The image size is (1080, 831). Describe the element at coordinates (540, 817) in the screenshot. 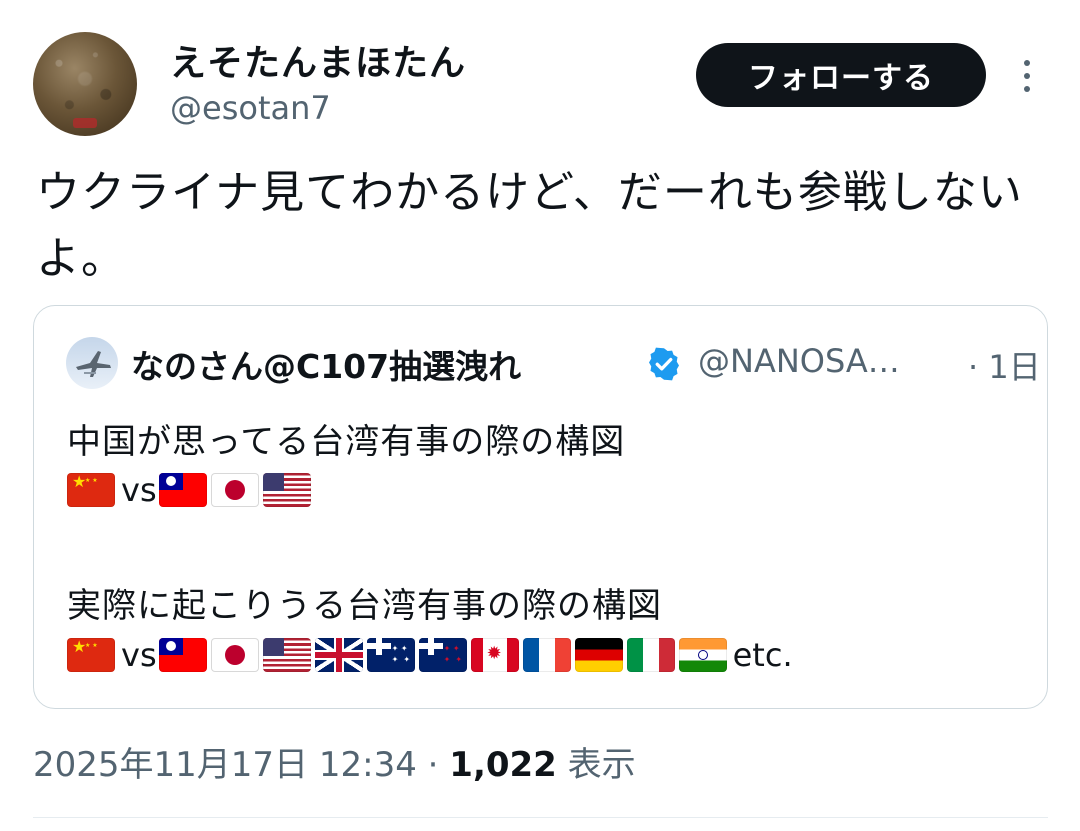

I see `divider` at that location.